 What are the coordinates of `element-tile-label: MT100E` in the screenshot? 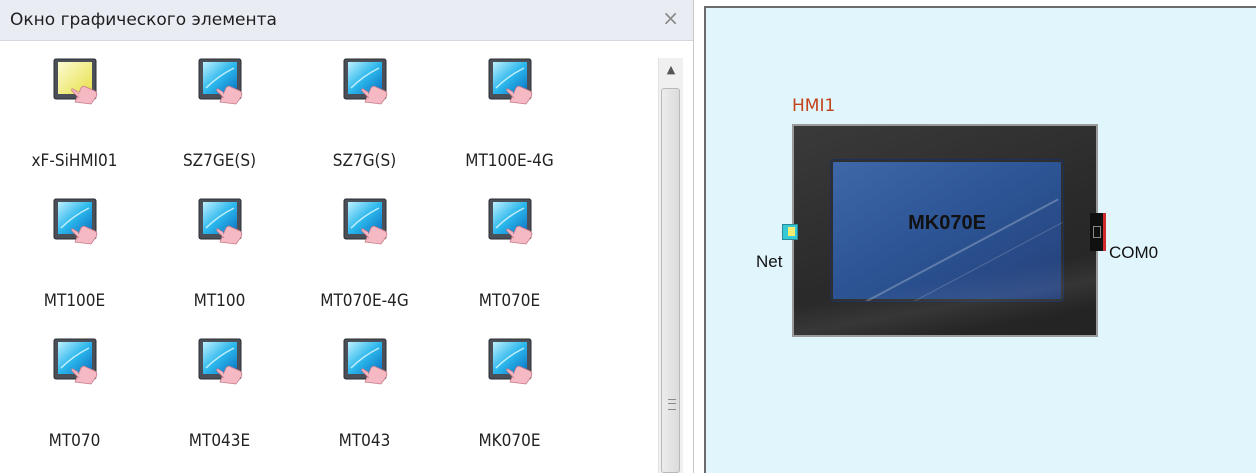 It's located at (74, 301).